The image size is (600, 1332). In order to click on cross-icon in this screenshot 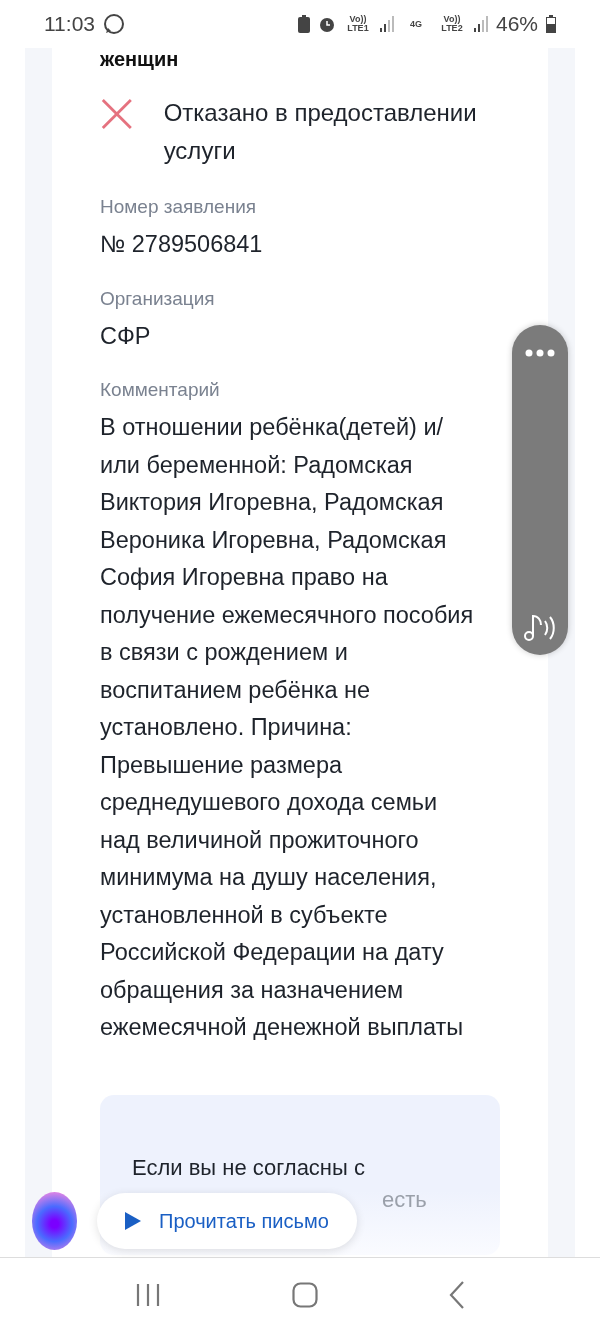, I will do `click(117, 114)`.